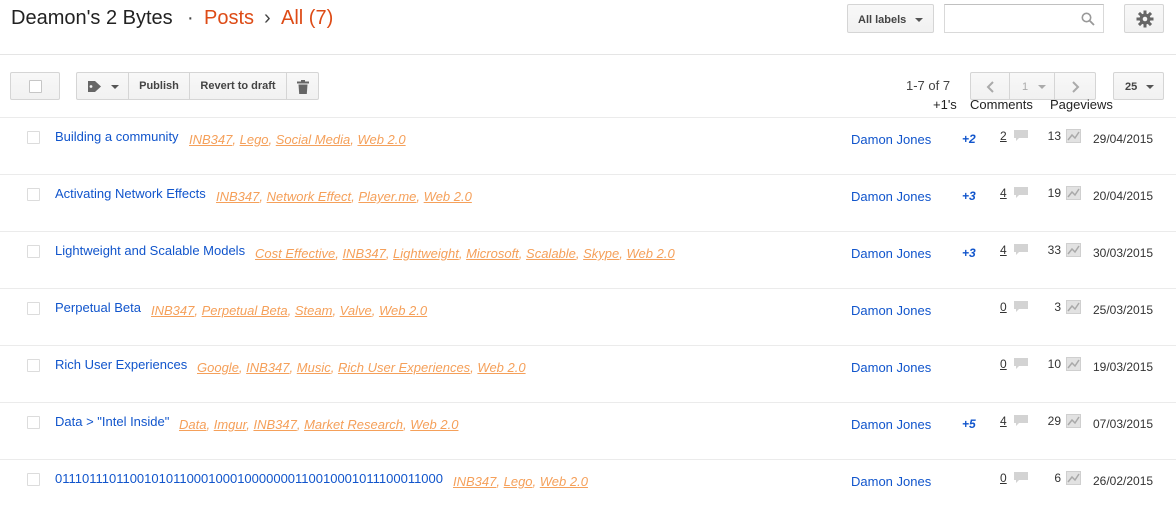 The image size is (1176, 510). What do you see at coordinates (1003, 136) in the screenshot?
I see `post-comment-count: 2` at bounding box center [1003, 136].